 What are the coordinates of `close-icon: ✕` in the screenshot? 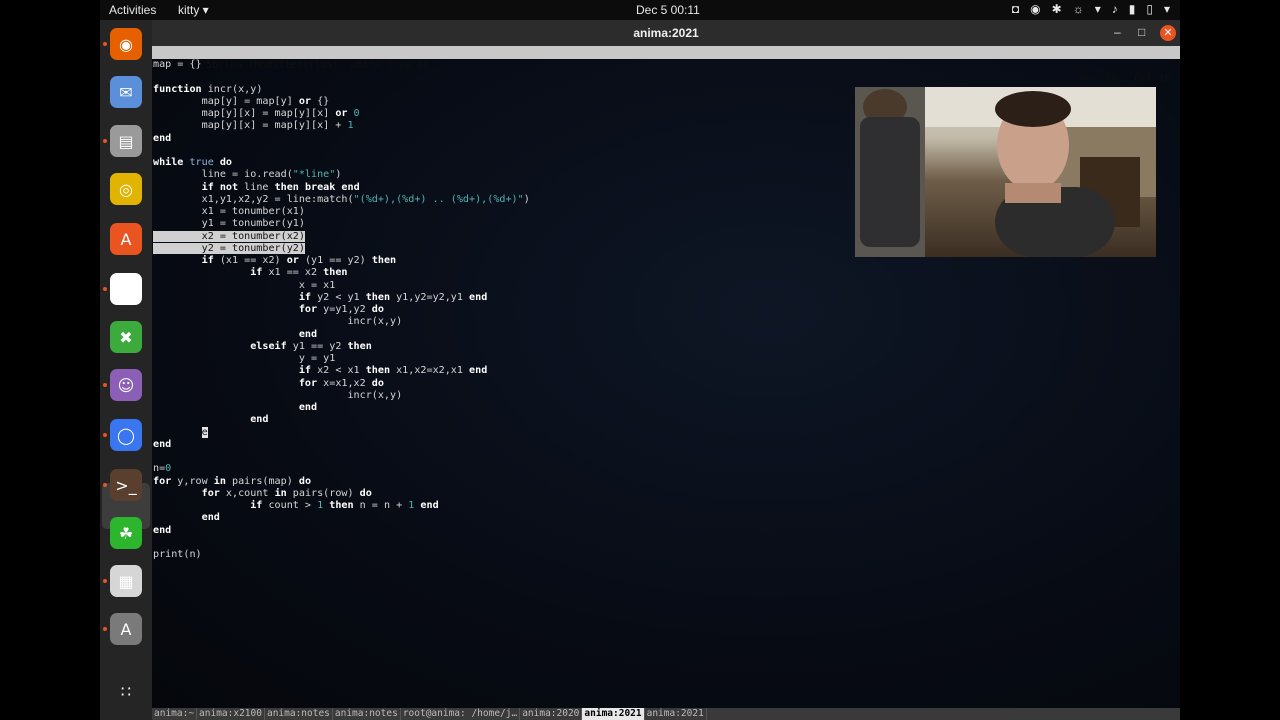 It's located at (1168, 33).